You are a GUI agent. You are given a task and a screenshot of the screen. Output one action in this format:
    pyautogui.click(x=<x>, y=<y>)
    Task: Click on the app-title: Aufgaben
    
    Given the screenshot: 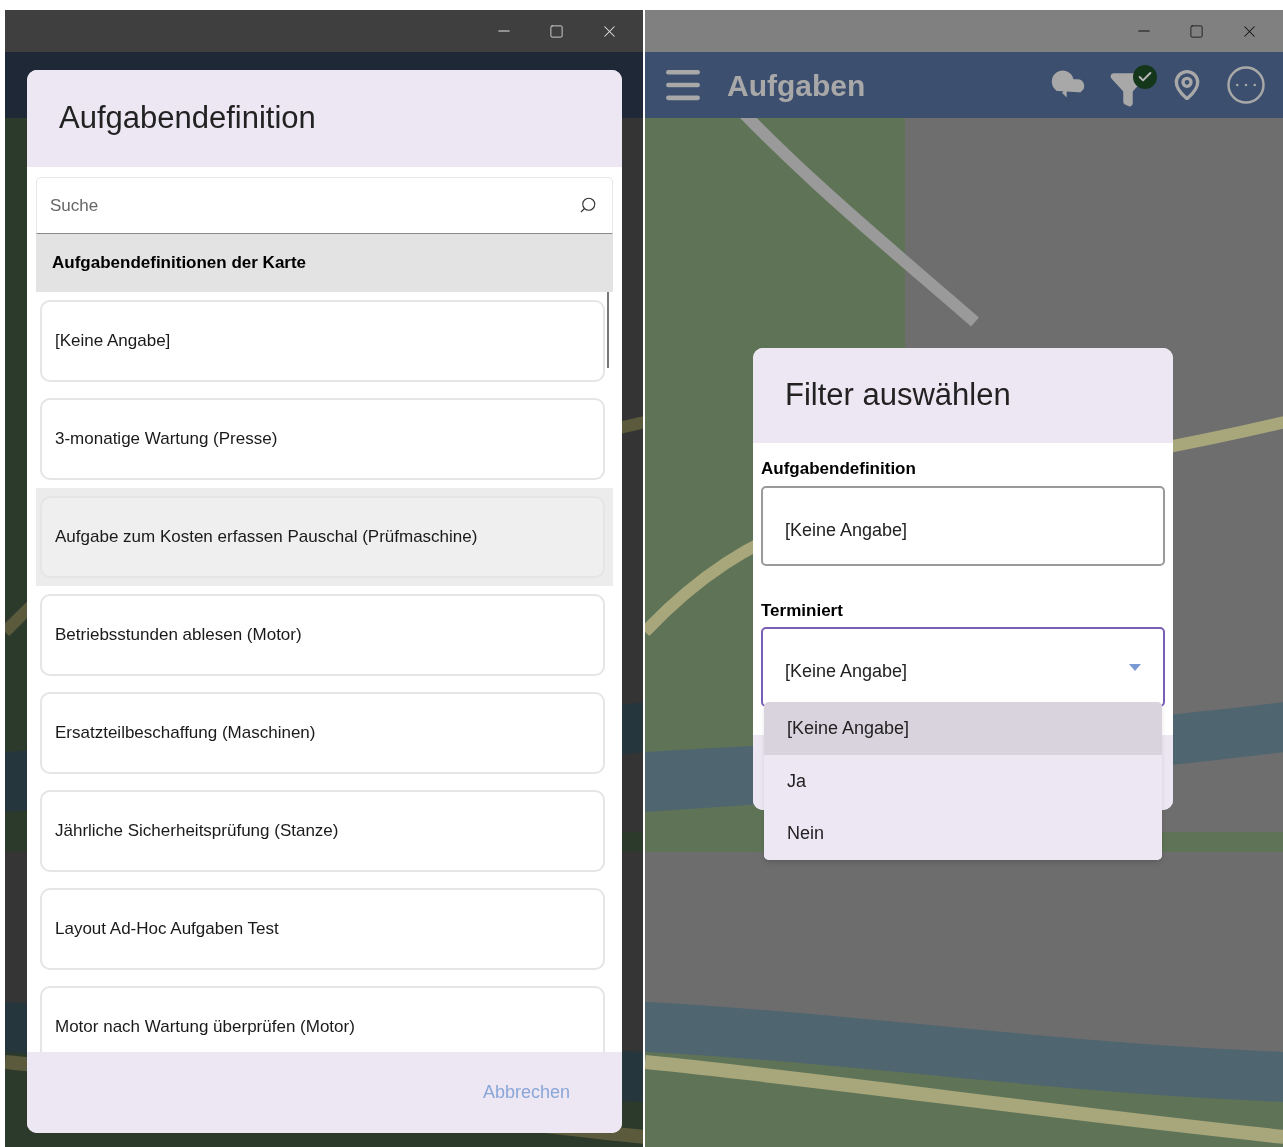 What is the action you would take?
    pyautogui.click(x=796, y=85)
    